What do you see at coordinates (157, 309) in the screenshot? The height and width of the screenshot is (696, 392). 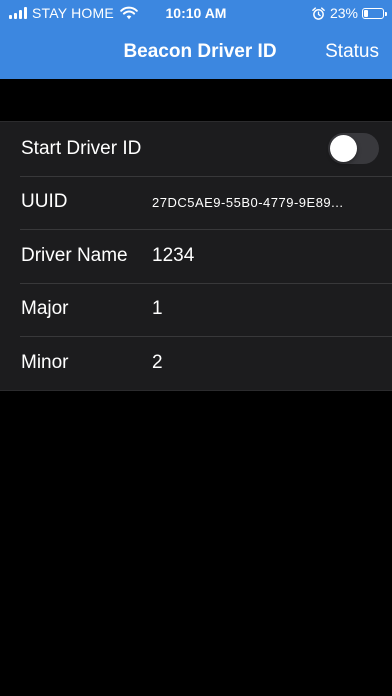 I see `major-field: 1` at bounding box center [157, 309].